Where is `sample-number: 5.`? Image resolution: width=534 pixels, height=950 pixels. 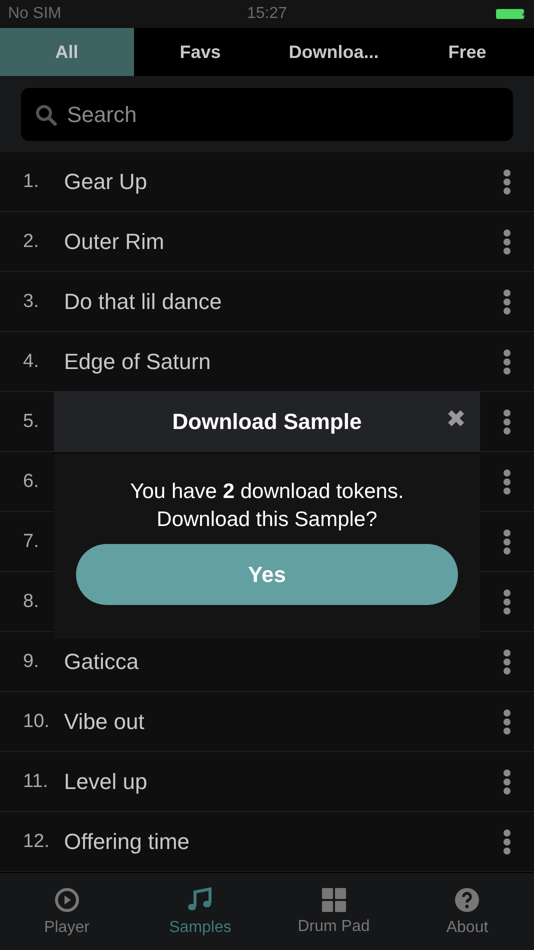 sample-number: 5. is located at coordinates (31, 421).